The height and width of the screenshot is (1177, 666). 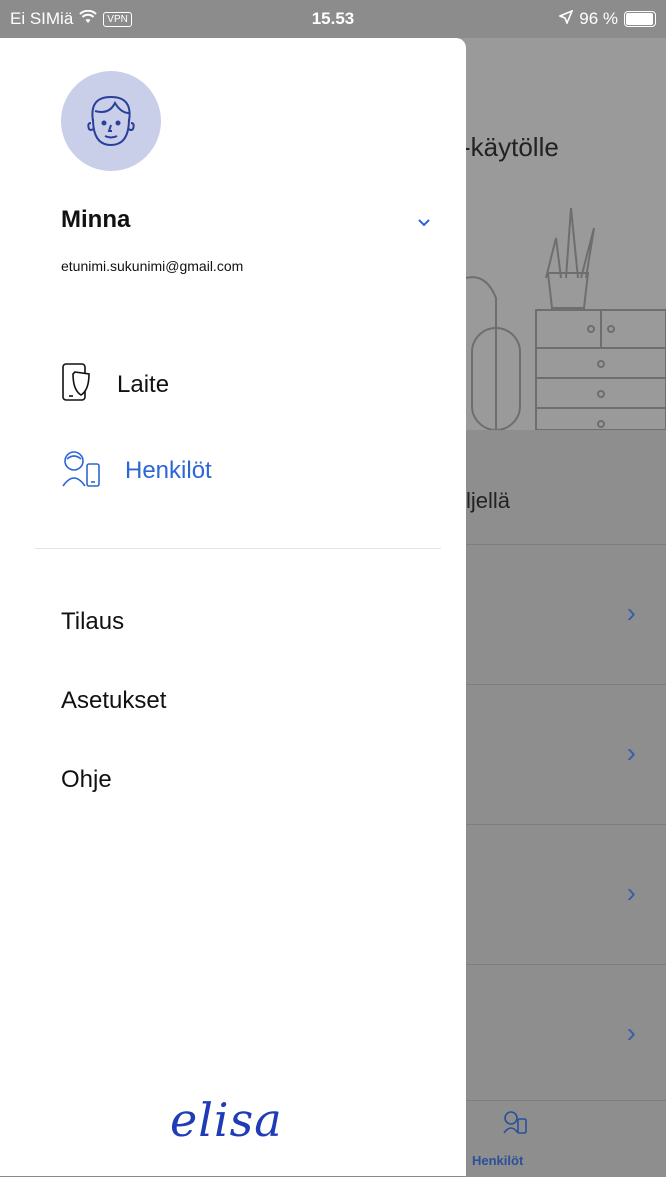 I want to click on avatar, so click(x=111, y=121).